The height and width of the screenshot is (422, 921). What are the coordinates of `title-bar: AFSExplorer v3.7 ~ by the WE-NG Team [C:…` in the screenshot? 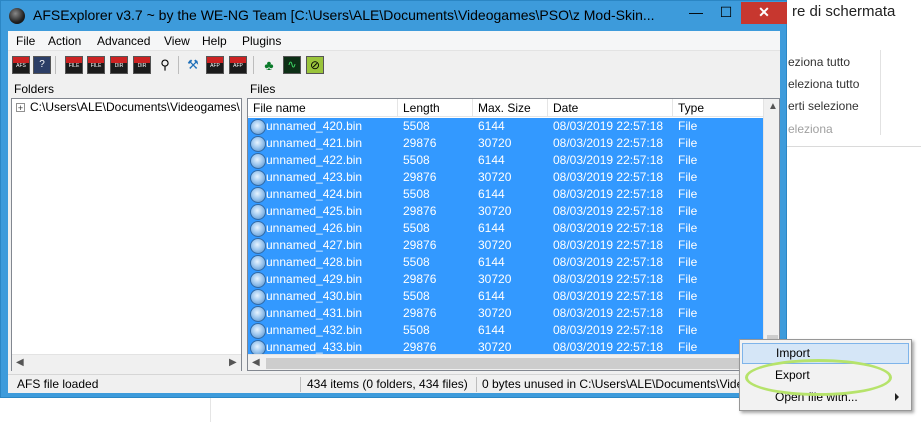 It's located at (394, 16).